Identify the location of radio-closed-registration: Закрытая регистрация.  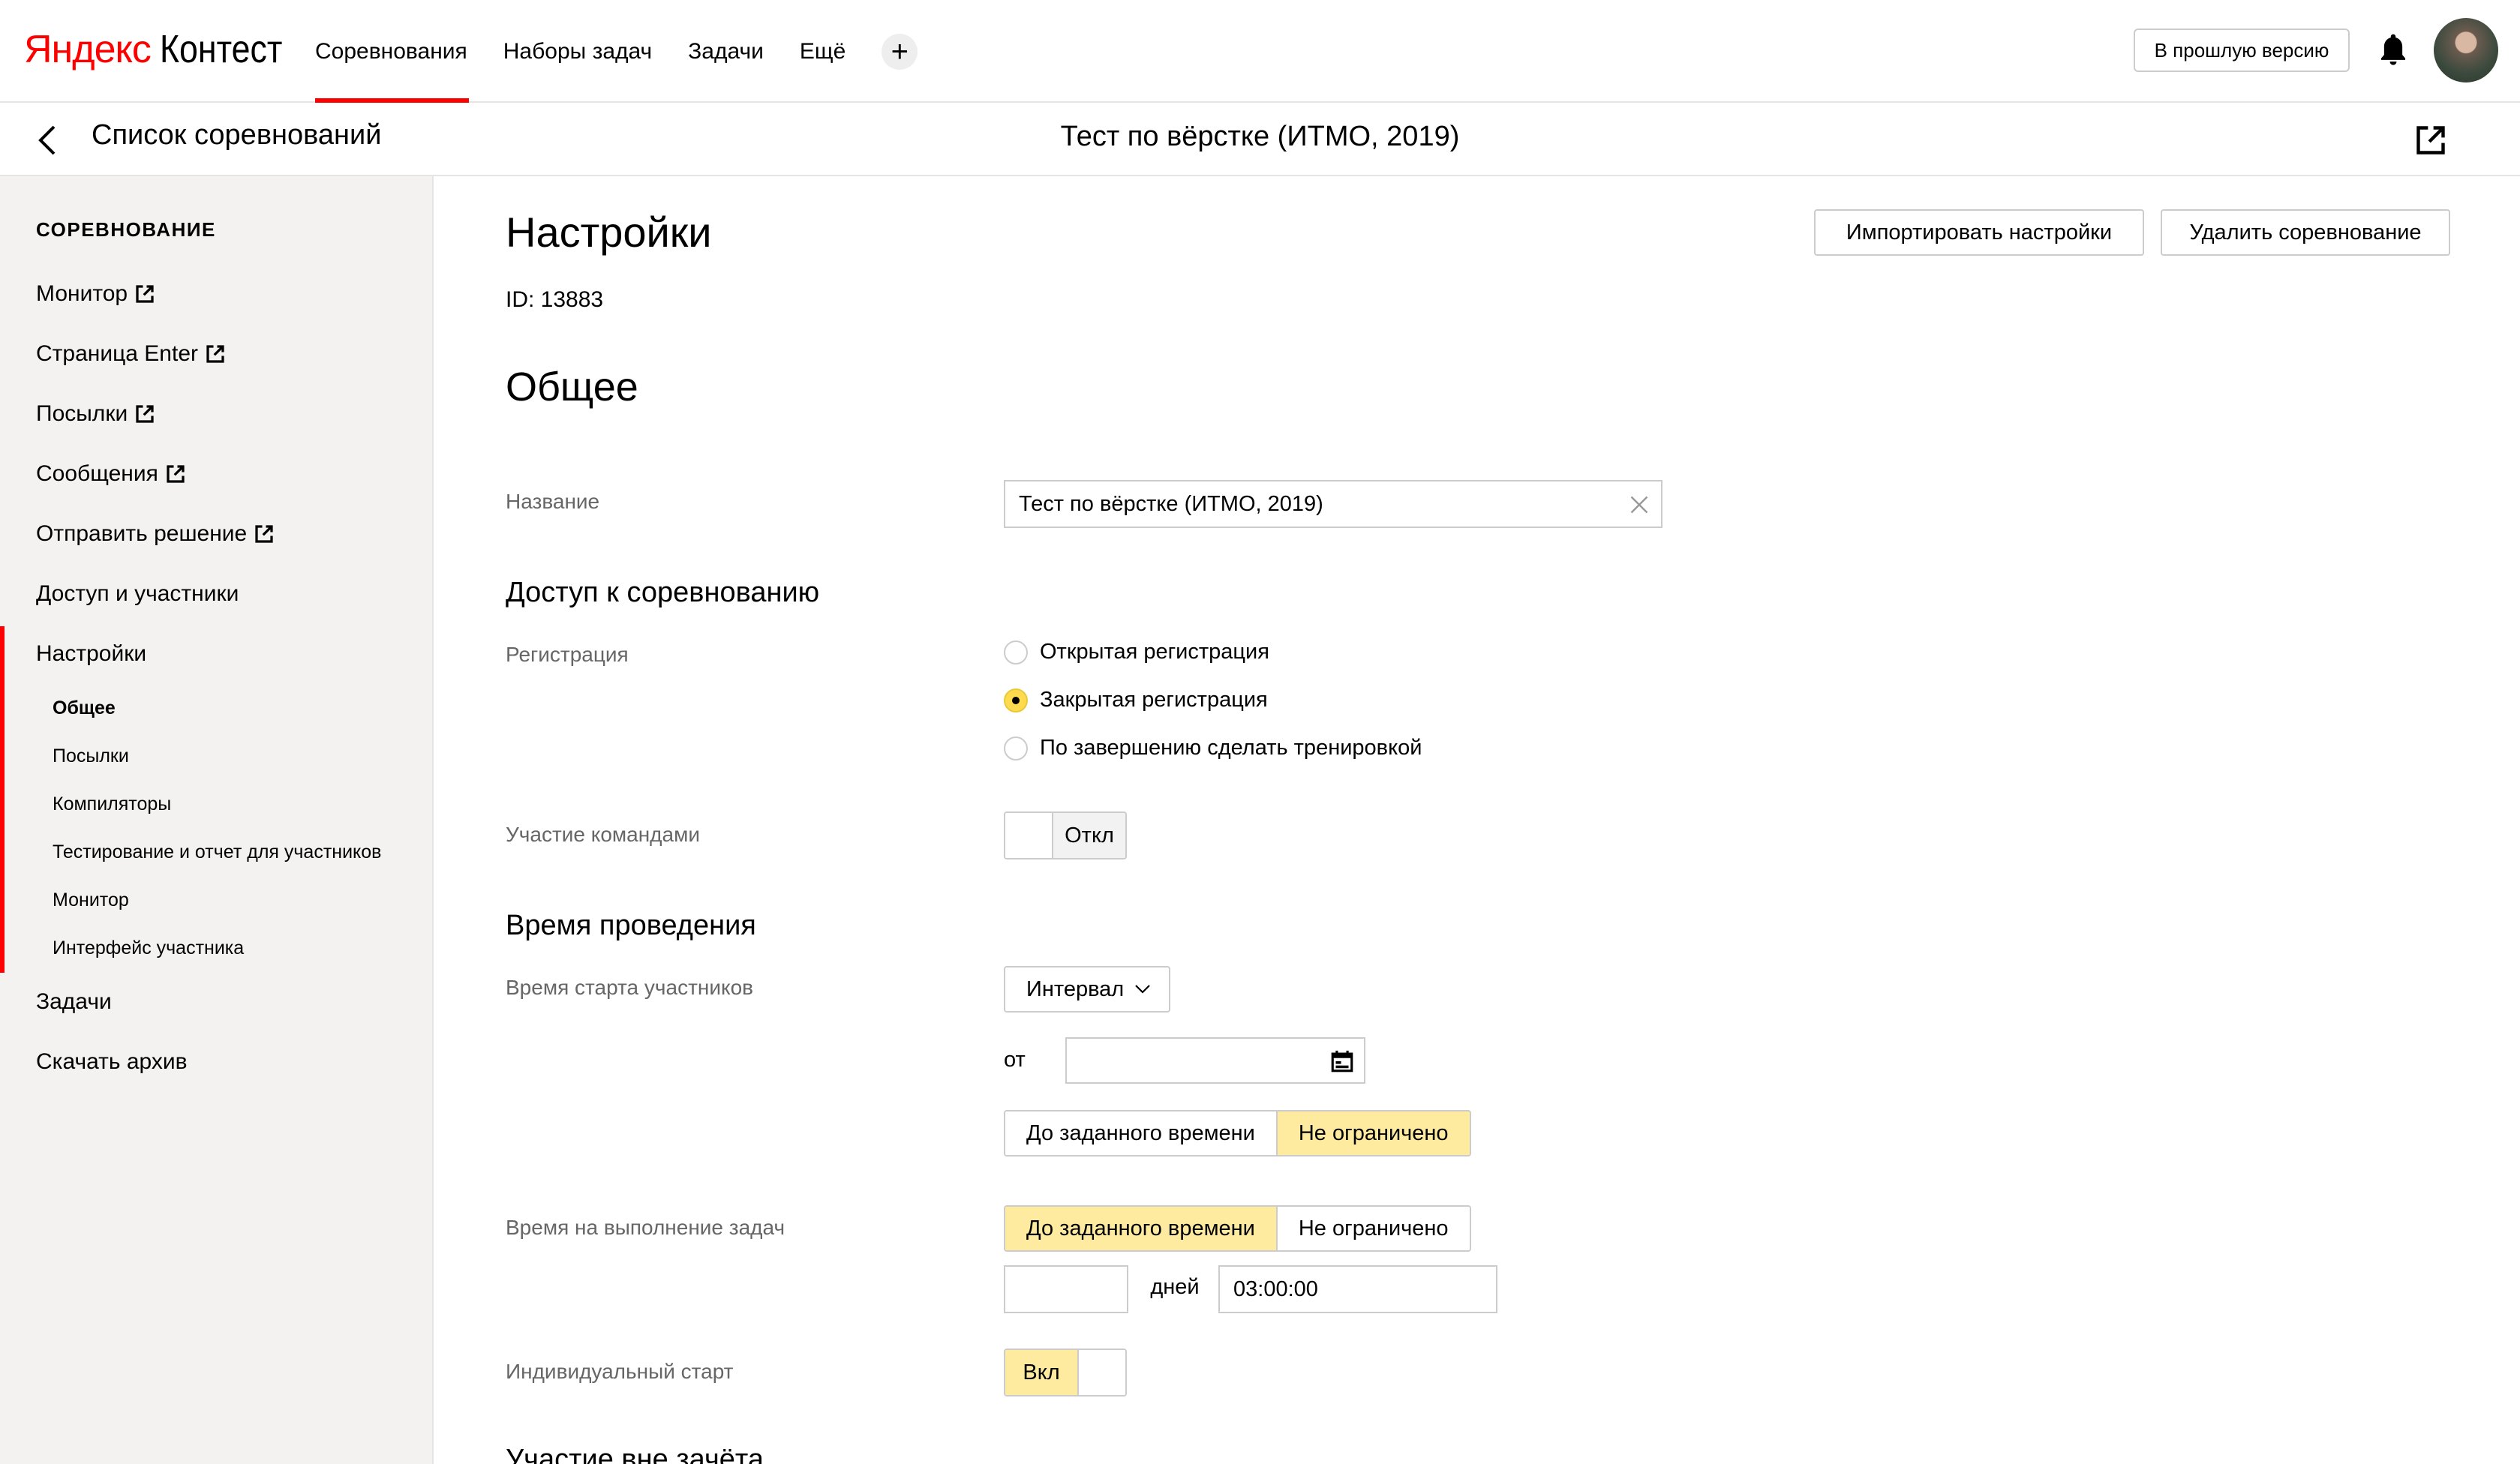
(1136, 700).